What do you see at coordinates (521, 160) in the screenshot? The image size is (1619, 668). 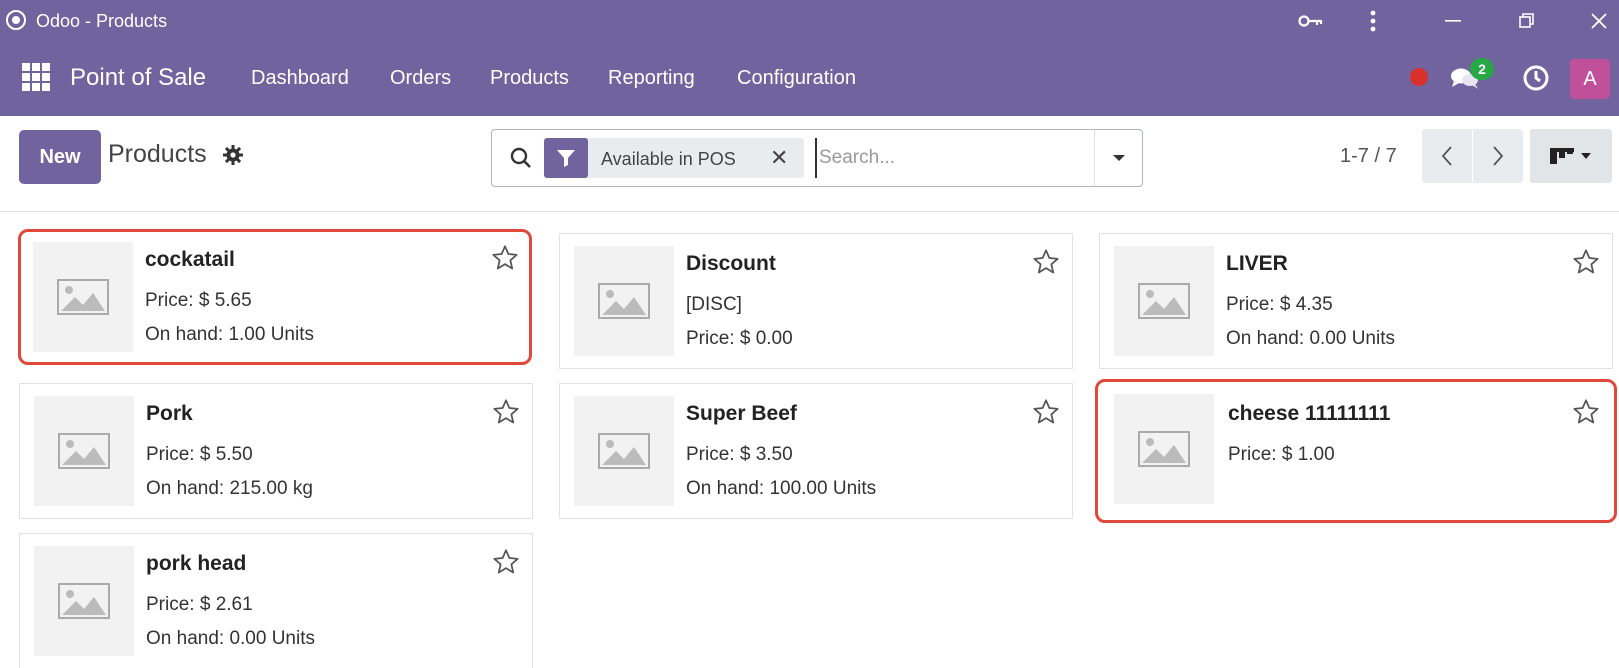 I see `search-icon` at bounding box center [521, 160].